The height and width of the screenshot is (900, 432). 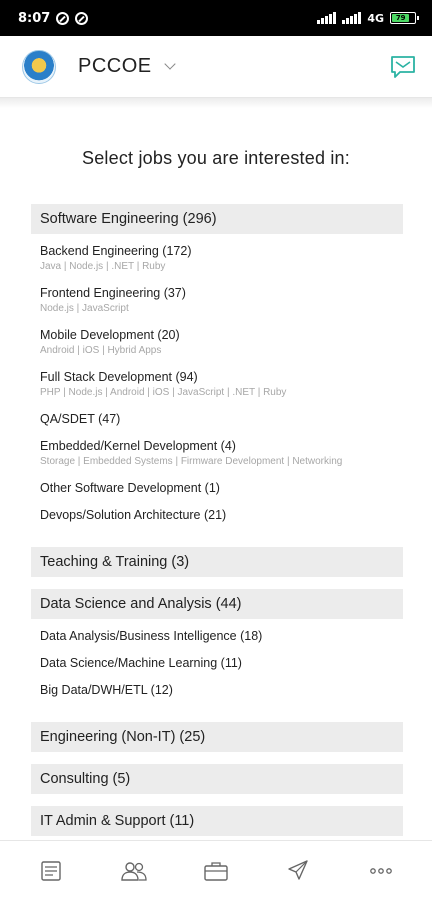 What do you see at coordinates (216, 67) in the screenshot?
I see `app-header: PCCOE` at bounding box center [216, 67].